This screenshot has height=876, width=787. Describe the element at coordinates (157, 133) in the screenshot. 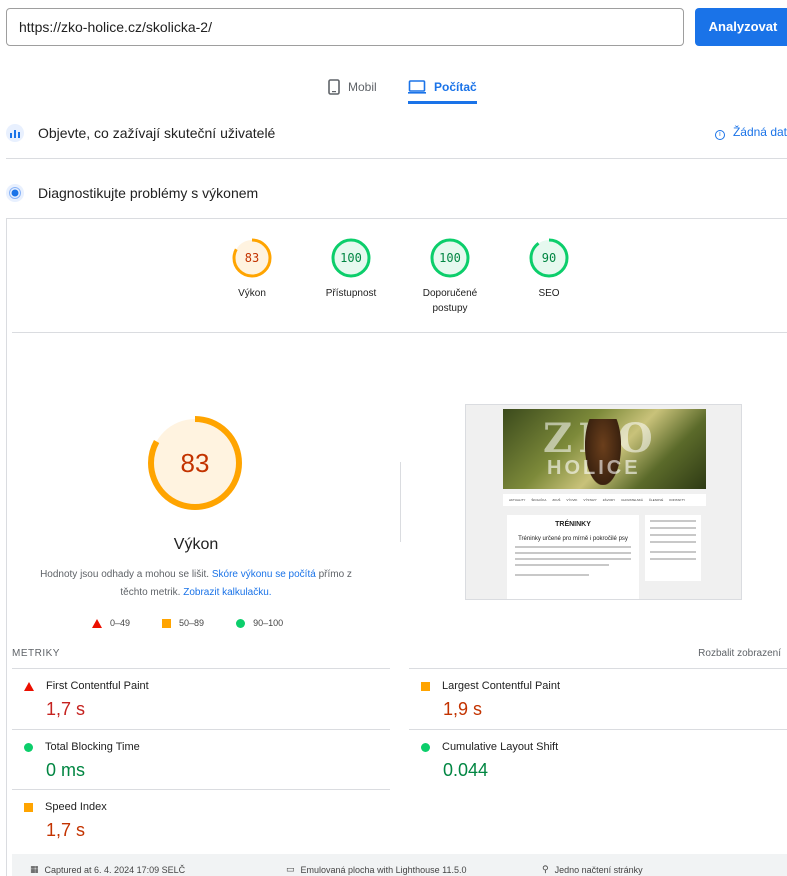

I see `field-data-title: Objevte, co zažívají skuteční uživatelé` at that location.